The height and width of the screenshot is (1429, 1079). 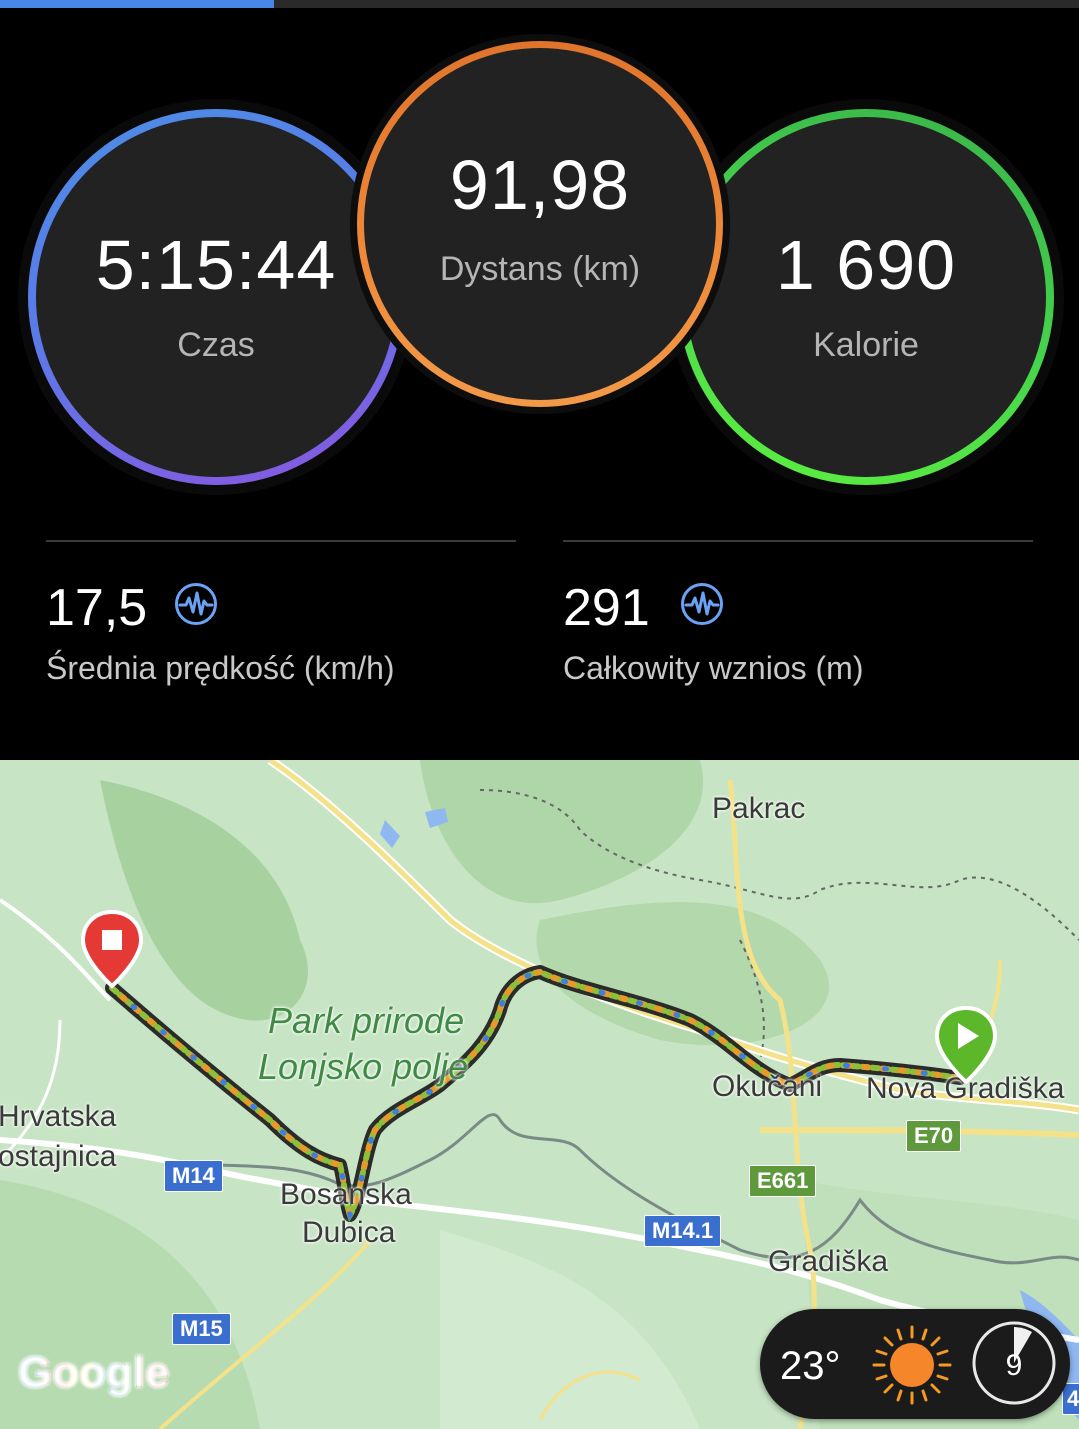 What do you see at coordinates (606, 608) in the screenshot?
I see `elevation-value: 291` at bounding box center [606, 608].